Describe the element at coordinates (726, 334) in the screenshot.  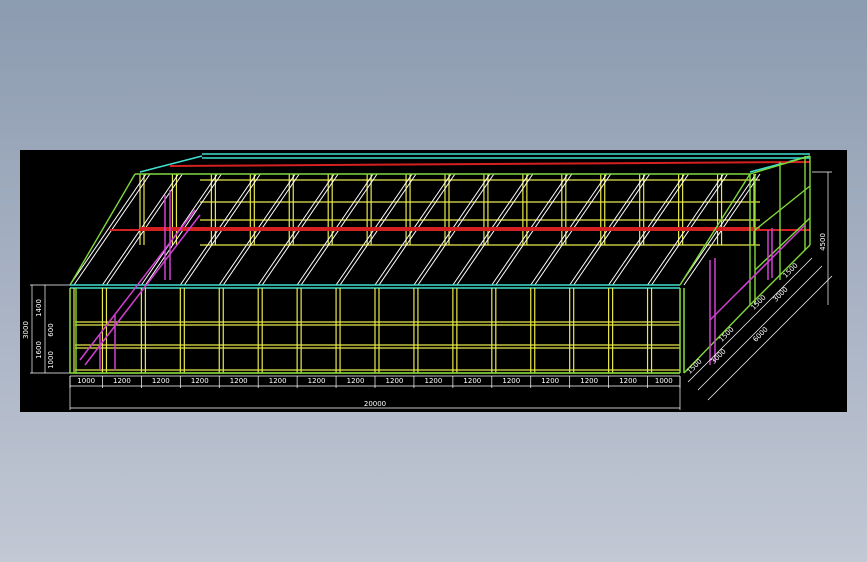
I see `side-small-2: 1500` at that location.